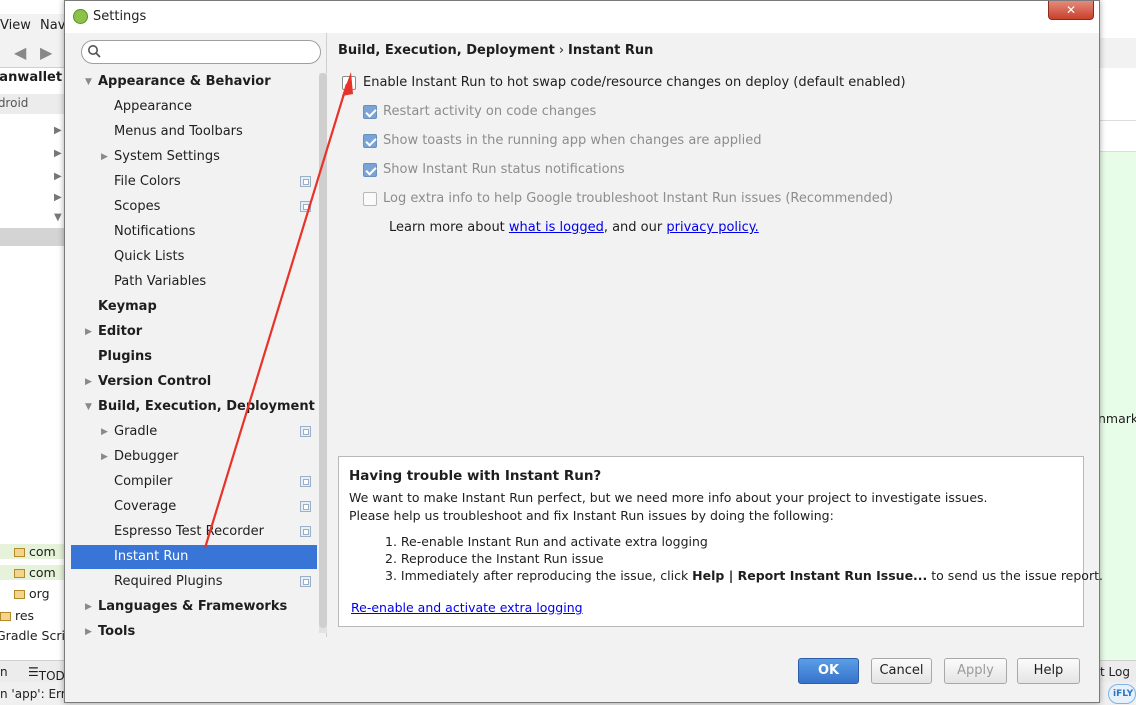 This screenshot has width=1136, height=705. What do you see at coordinates (194, 257) in the screenshot?
I see `tree-item-quick-lists: Quick Lists` at bounding box center [194, 257].